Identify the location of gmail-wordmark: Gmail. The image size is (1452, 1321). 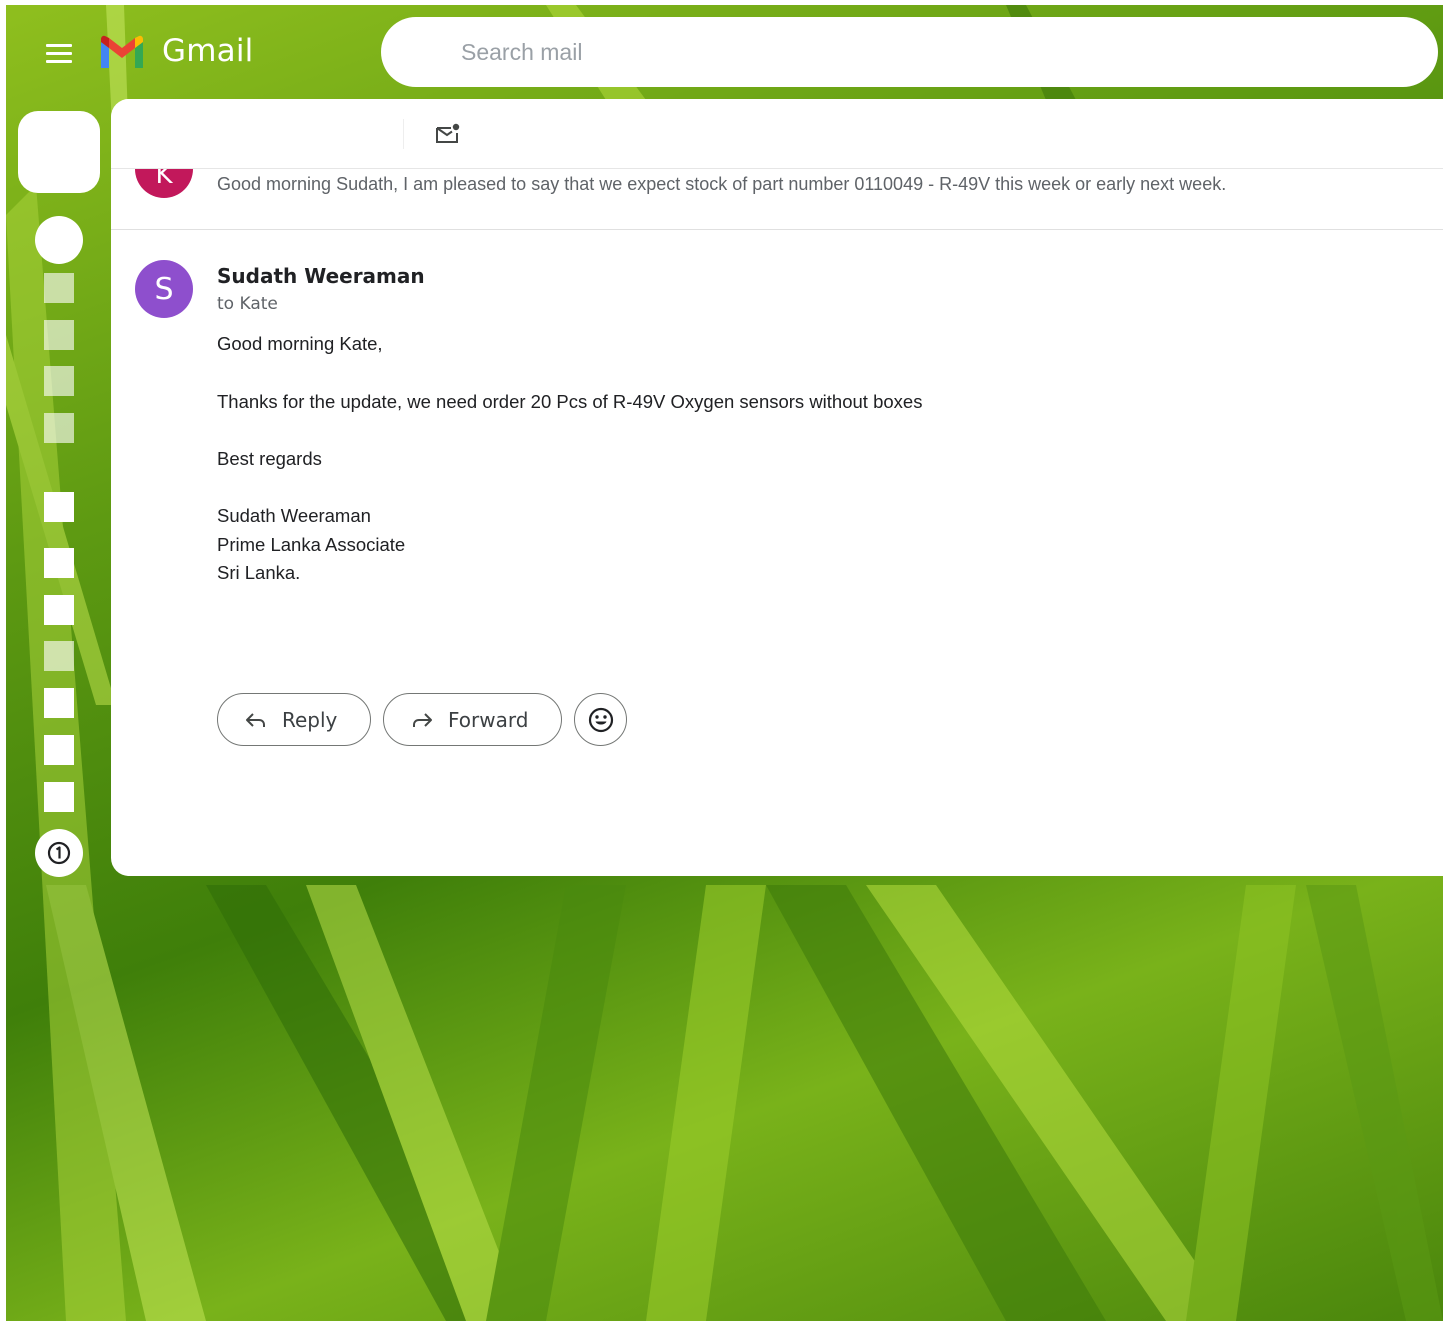
(207, 51).